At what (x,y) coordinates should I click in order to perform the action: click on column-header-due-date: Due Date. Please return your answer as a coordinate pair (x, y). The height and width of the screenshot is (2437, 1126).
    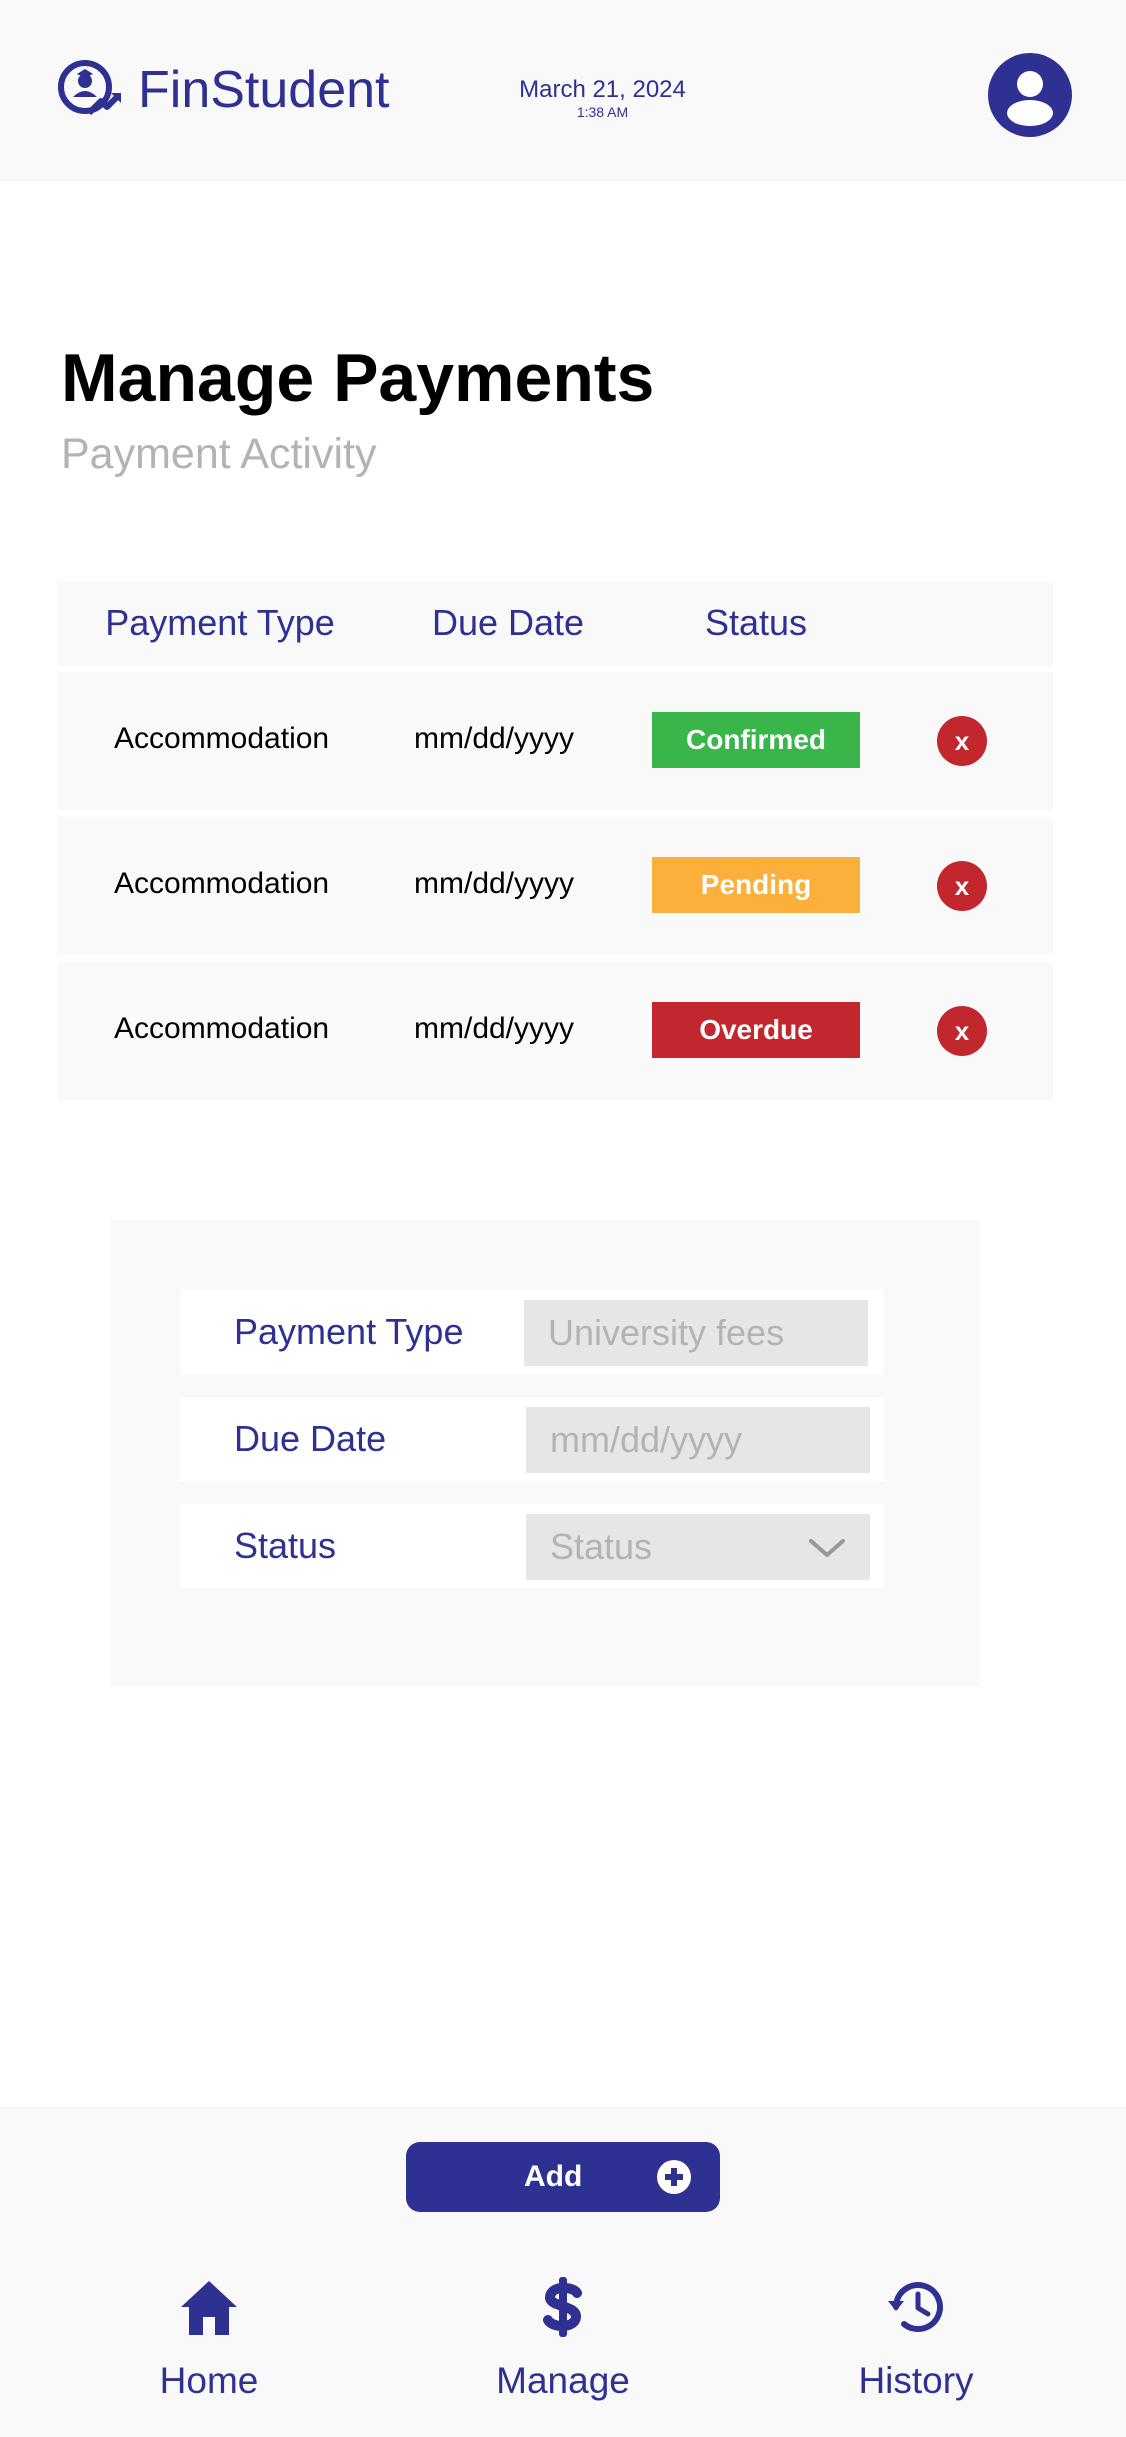
    Looking at the image, I should click on (508, 622).